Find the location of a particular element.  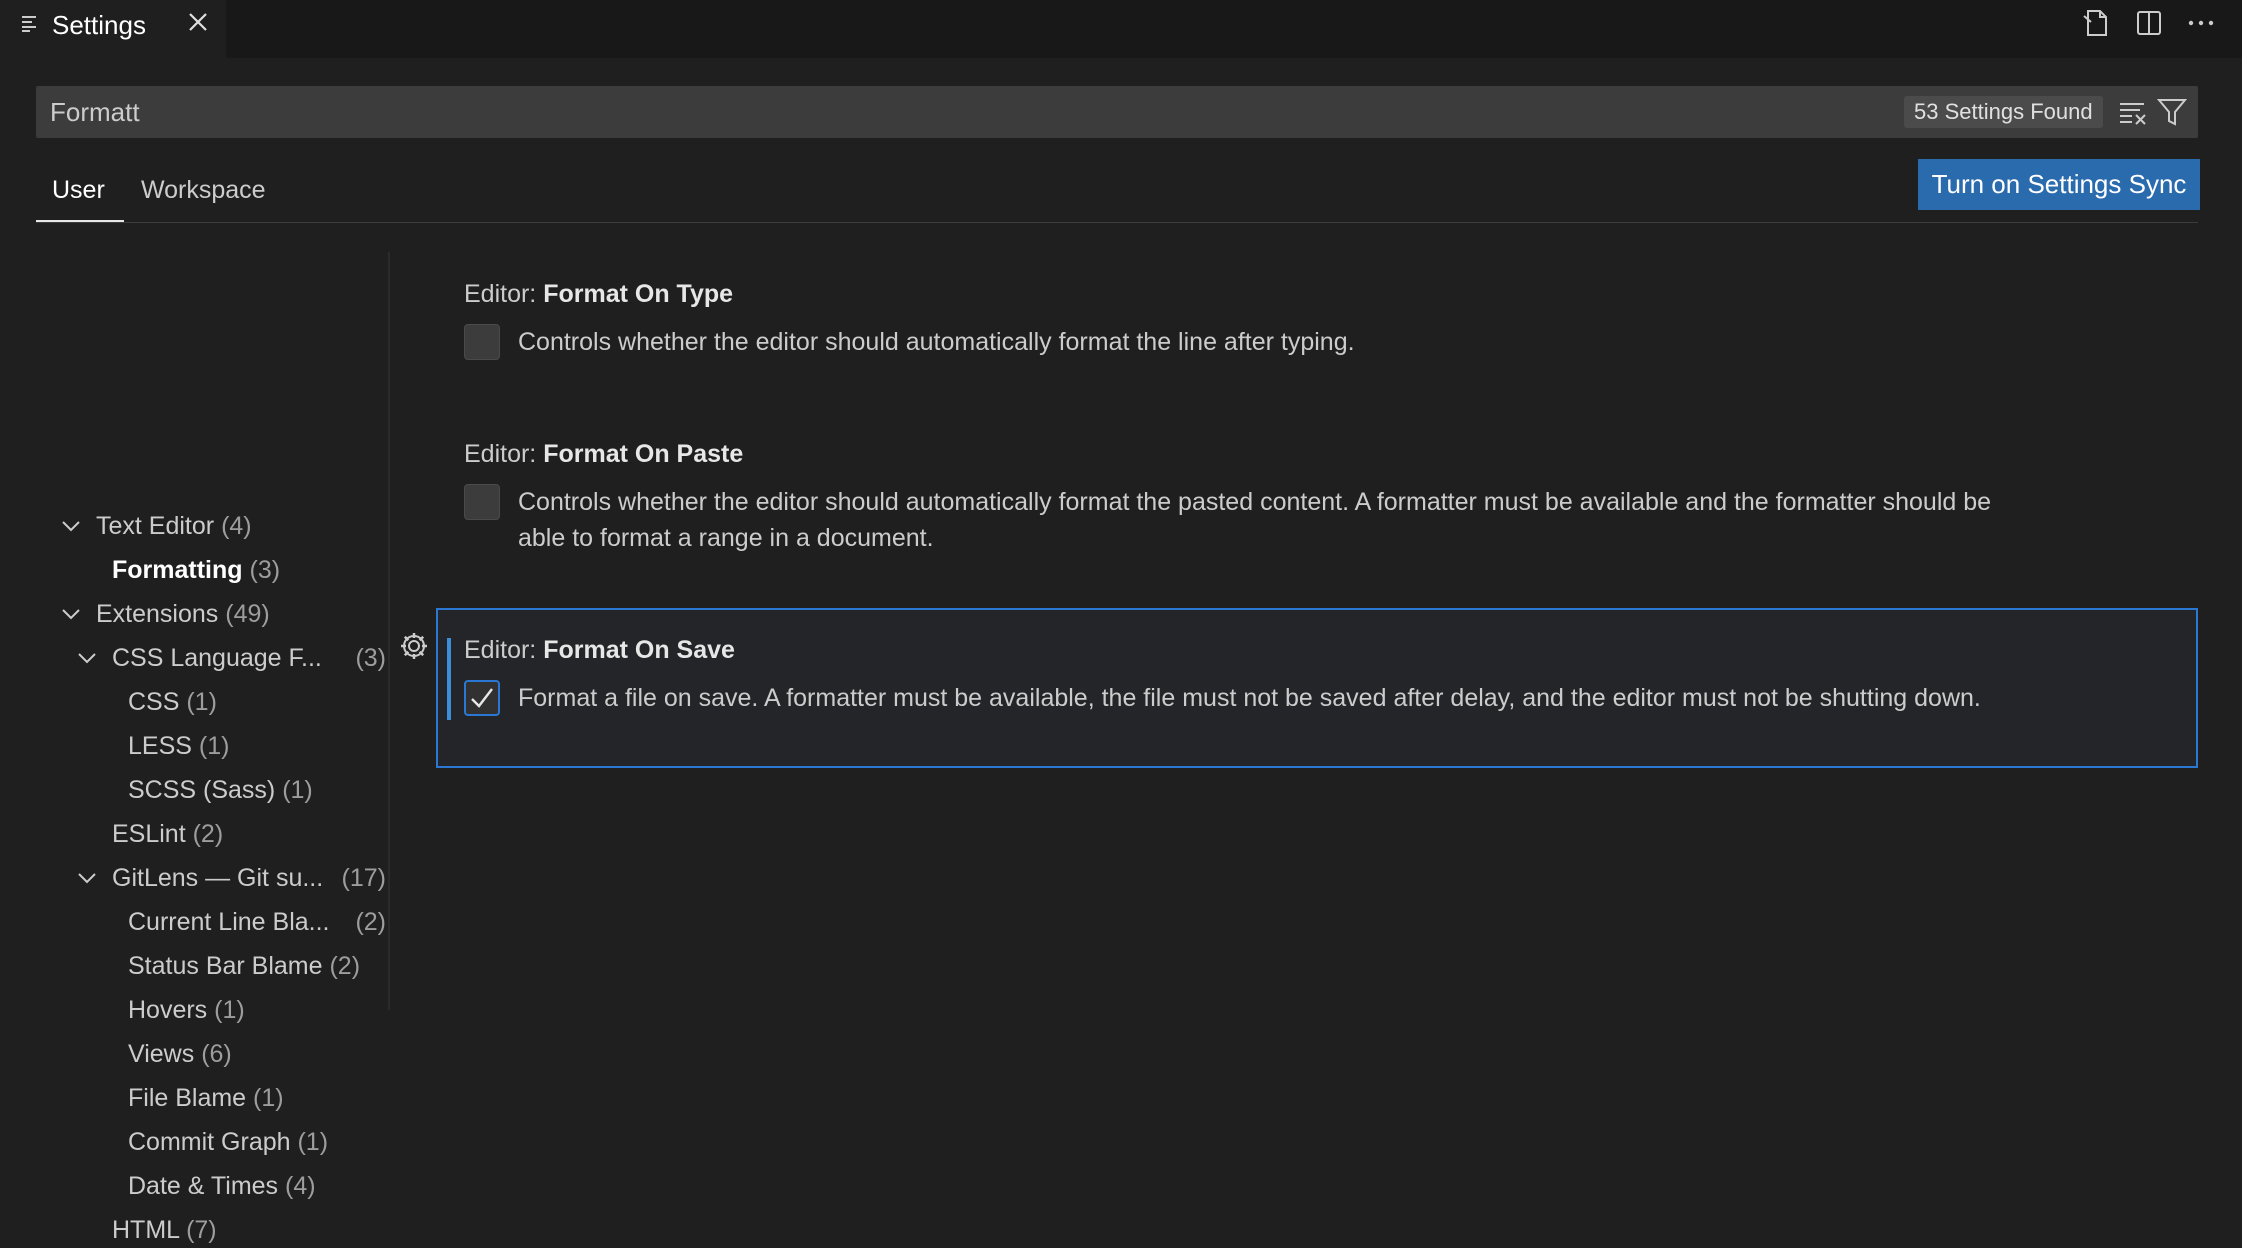

toc-item-scss: SCSS (Sass) (1) is located at coordinates (220, 790).